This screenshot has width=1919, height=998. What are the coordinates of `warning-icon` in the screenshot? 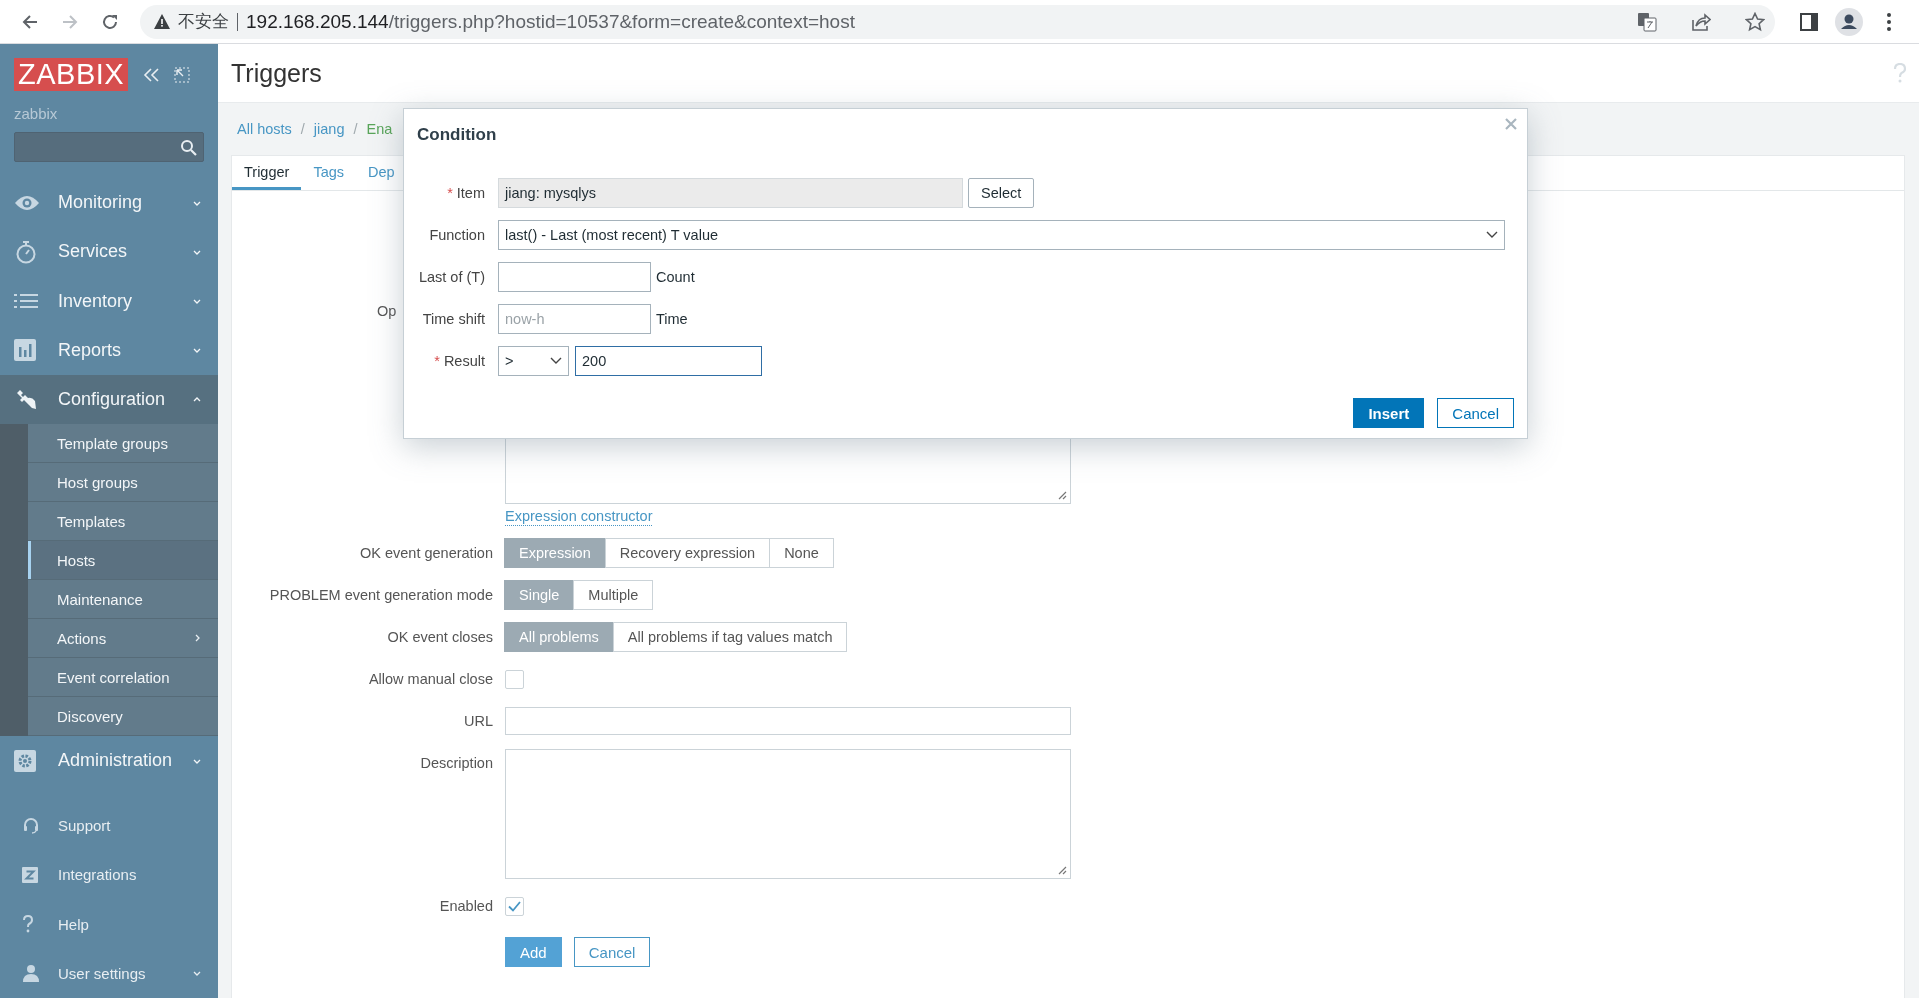 It's located at (162, 21).